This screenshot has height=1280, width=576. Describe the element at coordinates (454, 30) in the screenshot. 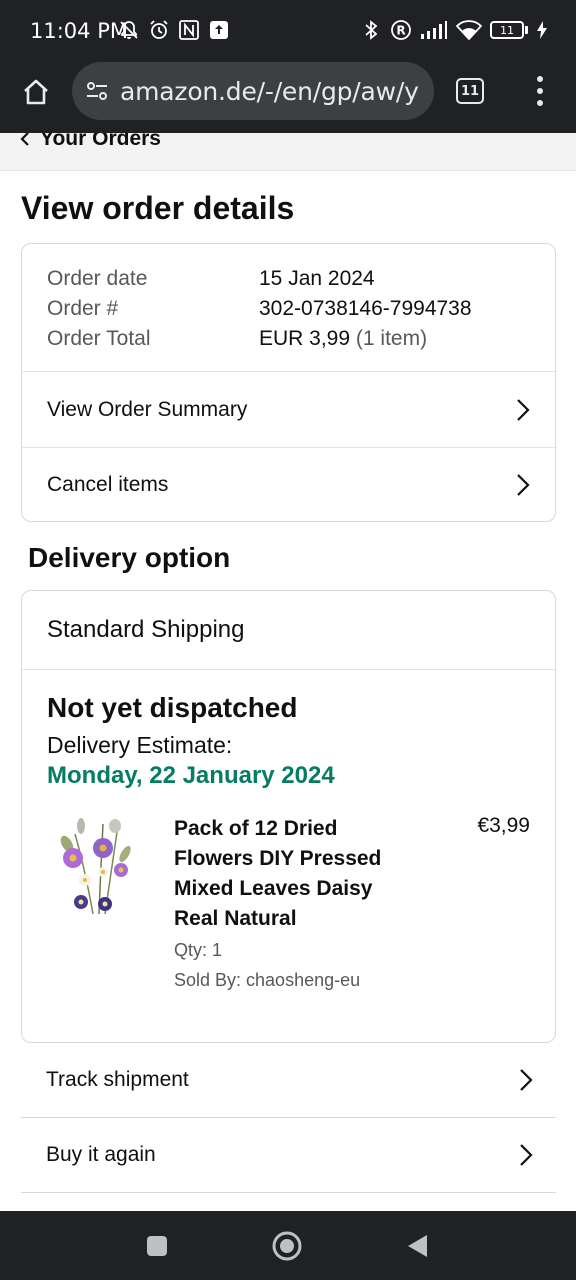

I see `status-icons-right: R 11` at that location.